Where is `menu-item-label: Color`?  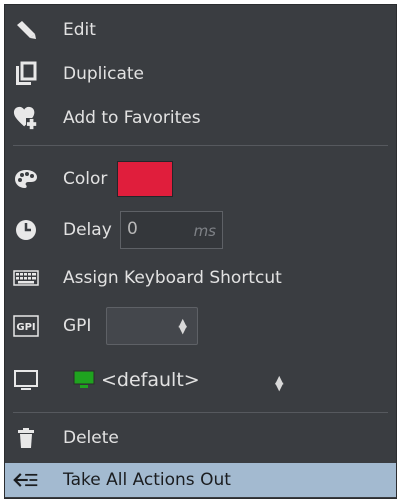
menu-item-label: Color is located at coordinates (85, 179).